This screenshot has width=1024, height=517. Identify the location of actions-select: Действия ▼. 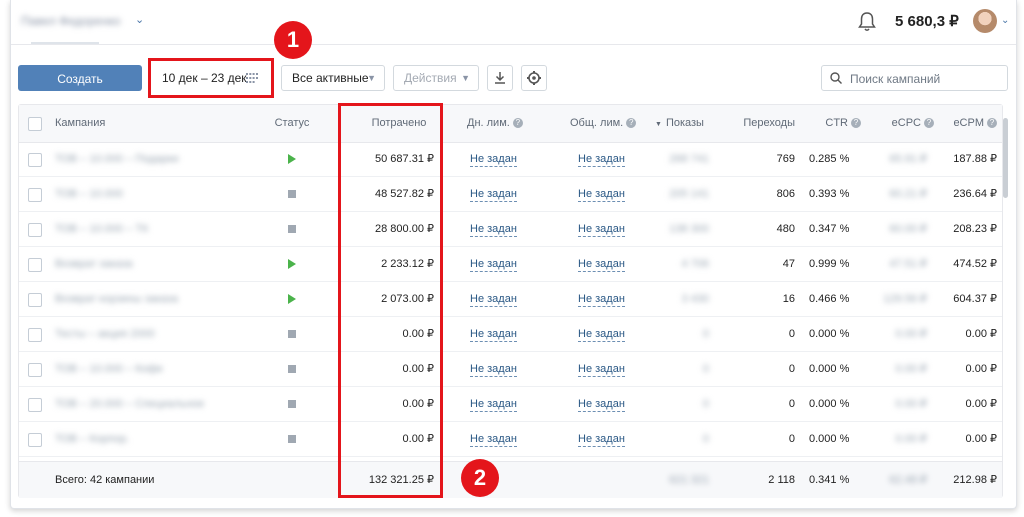
(436, 78).